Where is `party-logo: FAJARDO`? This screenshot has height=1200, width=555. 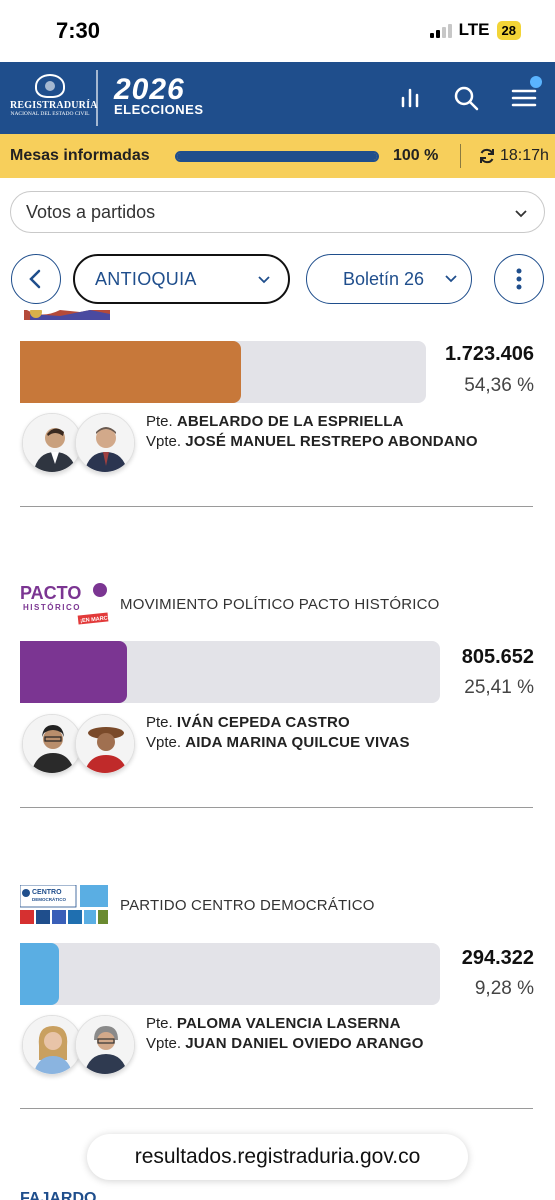
party-logo: FAJARDO is located at coordinates (58, 1195).